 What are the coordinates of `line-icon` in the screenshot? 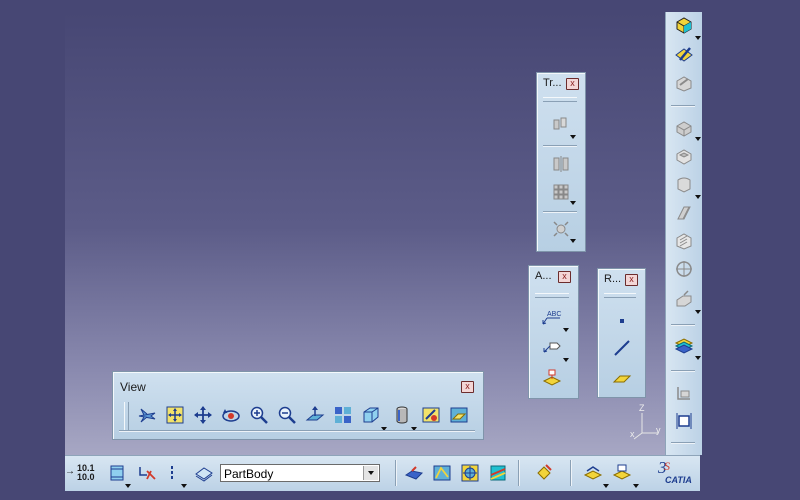 It's located at (622, 348).